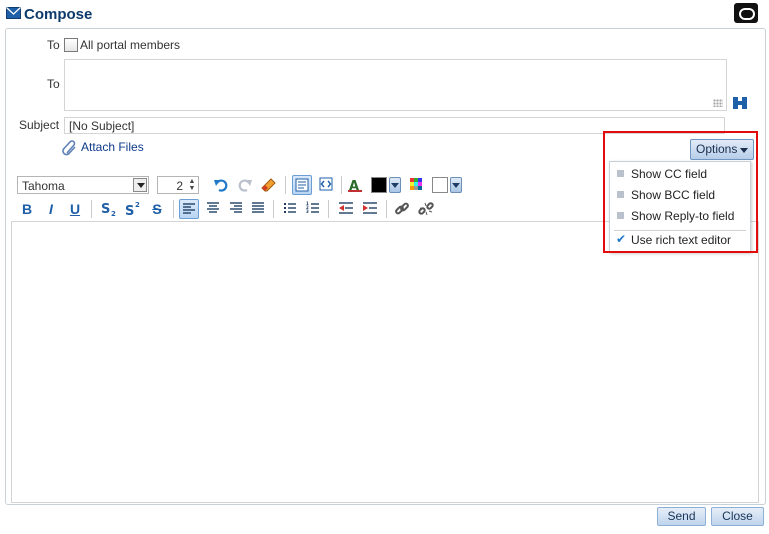  I want to click on outdent-icon, so click(346, 208).